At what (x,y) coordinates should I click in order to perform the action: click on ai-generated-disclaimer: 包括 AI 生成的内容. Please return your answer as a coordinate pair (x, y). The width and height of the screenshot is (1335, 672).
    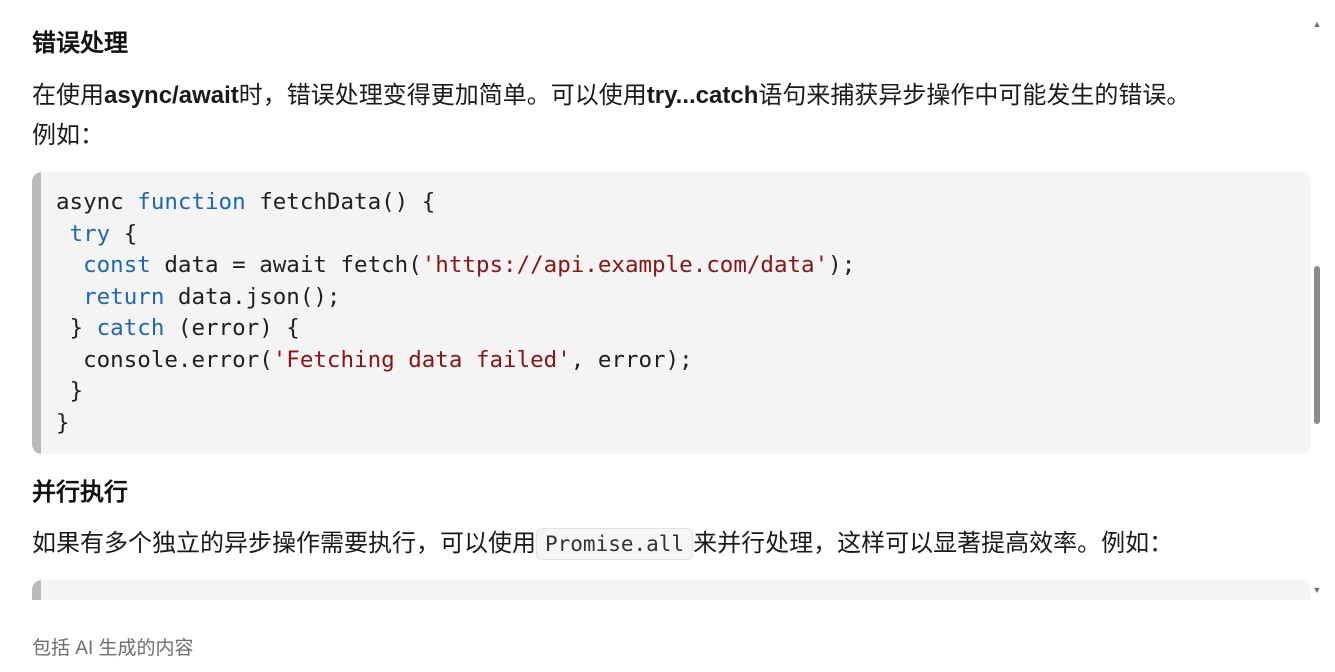
    Looking at the image, I should click on (113, 648).